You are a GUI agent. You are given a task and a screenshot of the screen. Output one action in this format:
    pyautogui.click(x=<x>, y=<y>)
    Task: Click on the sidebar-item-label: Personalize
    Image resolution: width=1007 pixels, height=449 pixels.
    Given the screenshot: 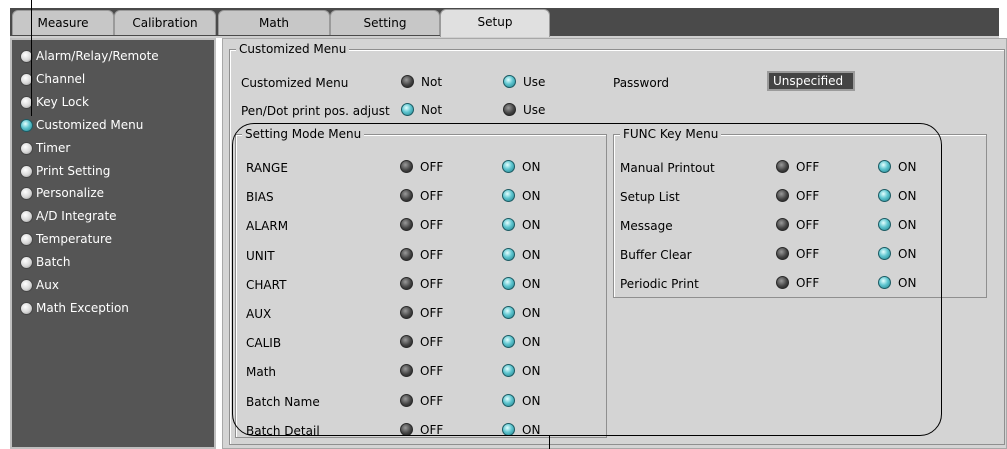 What is the action you would take?
    pyautogui.click(x=70, y=193)
    